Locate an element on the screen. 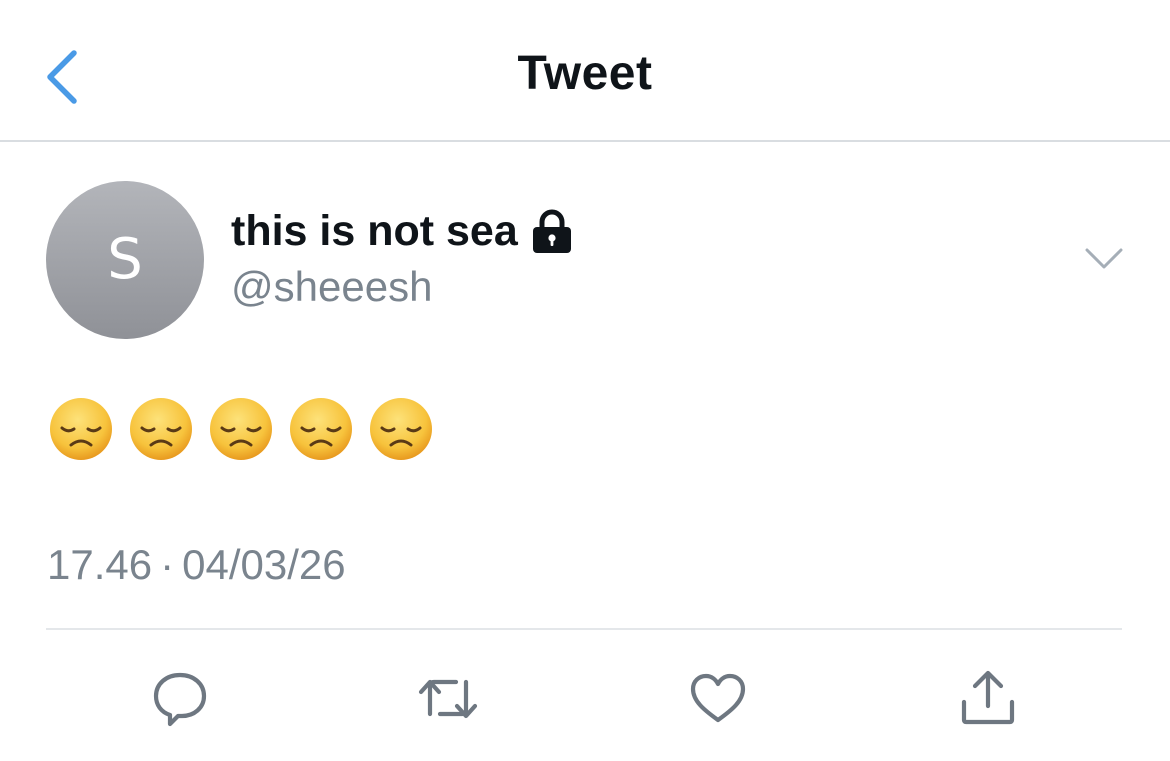  share-button is located at coordinates (988, 698).